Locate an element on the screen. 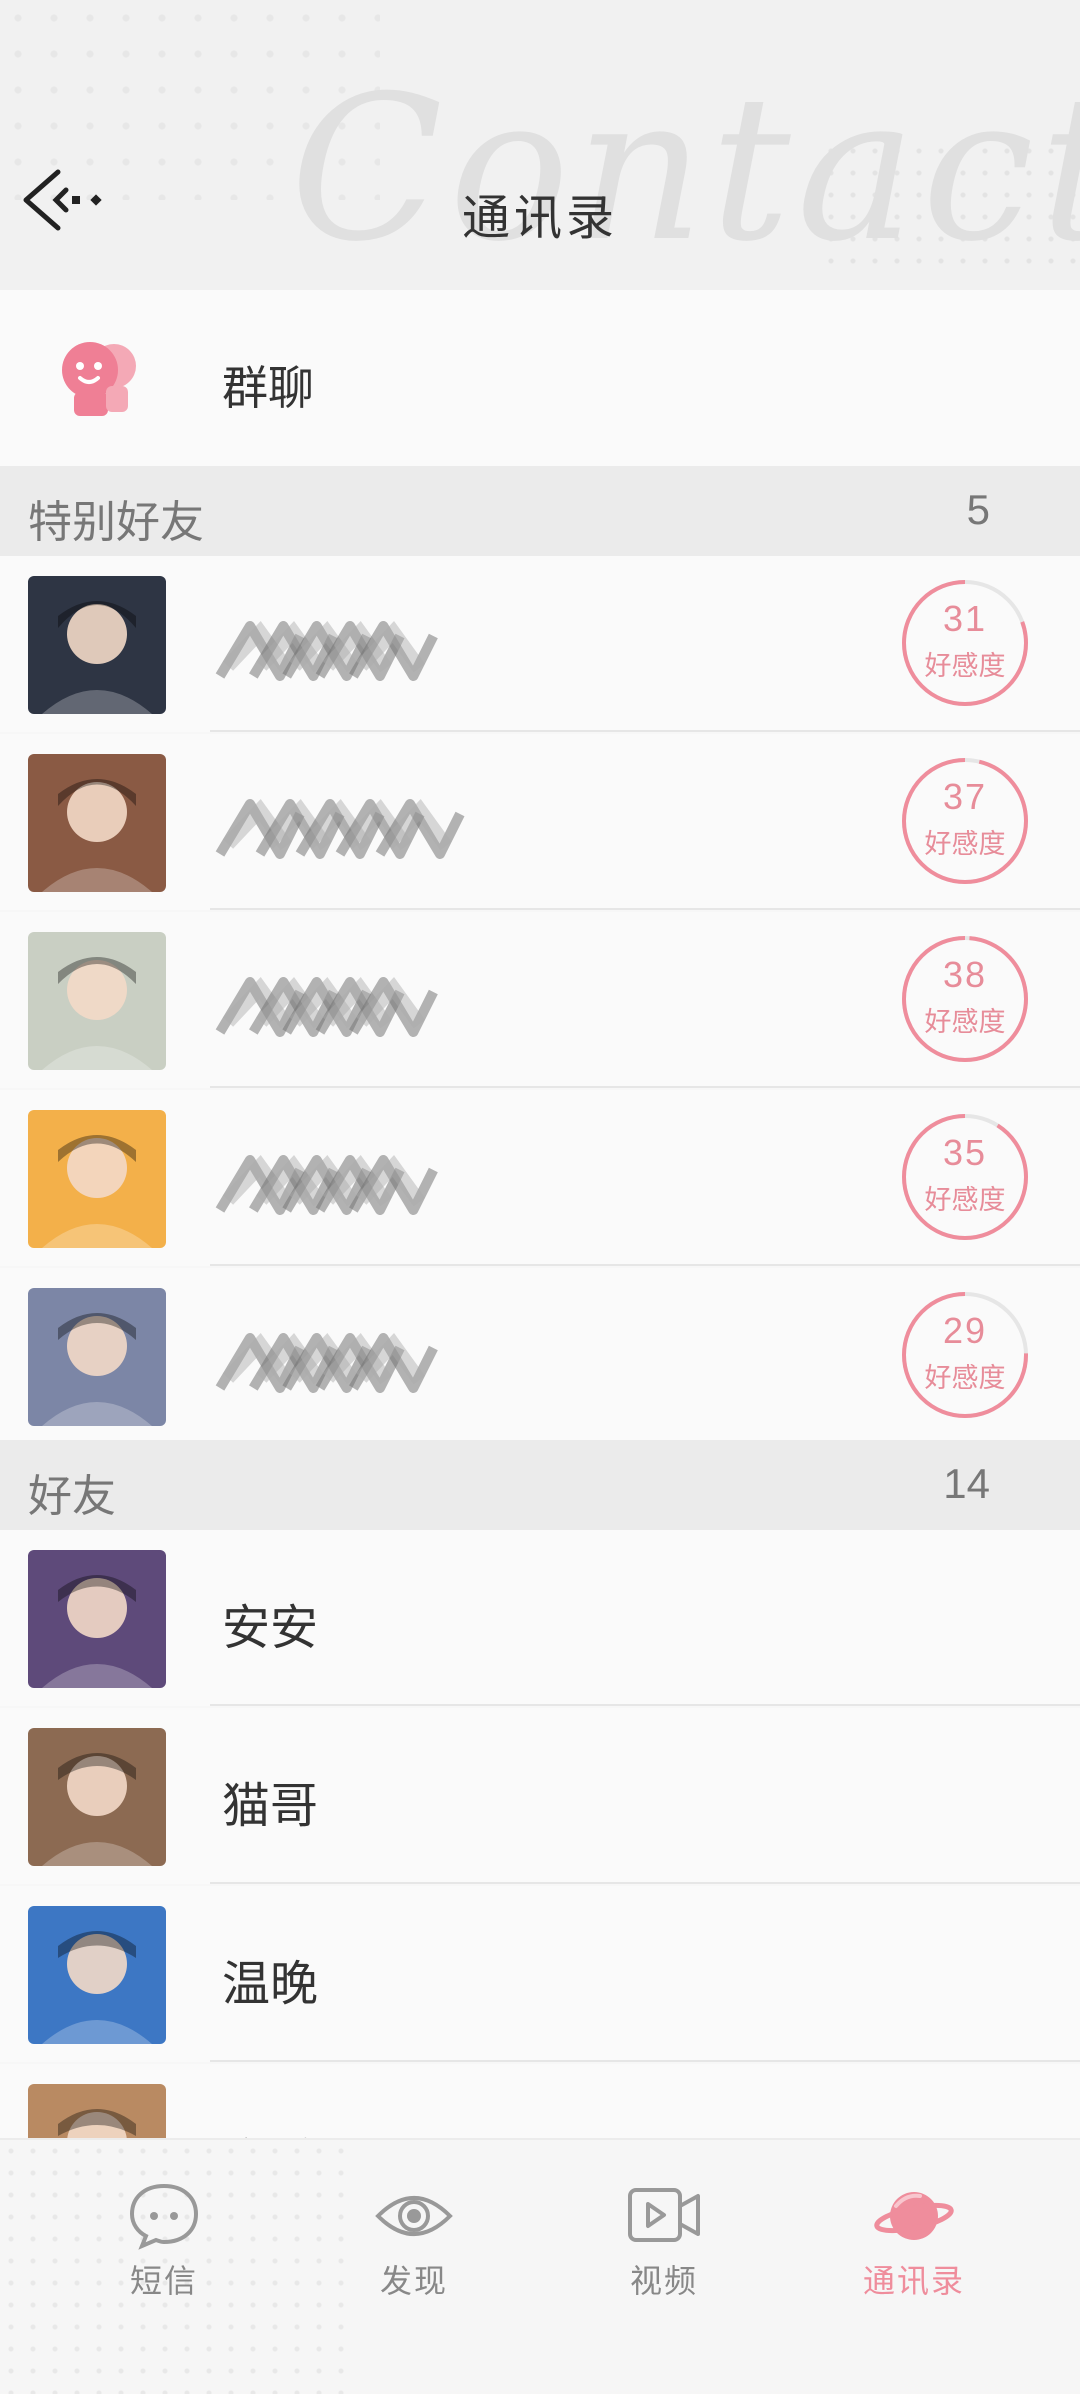 Image resolution: width=1080 pixels, height=2394 pixels. nav-messages: 短信 is located at coordinates (164, 2255).